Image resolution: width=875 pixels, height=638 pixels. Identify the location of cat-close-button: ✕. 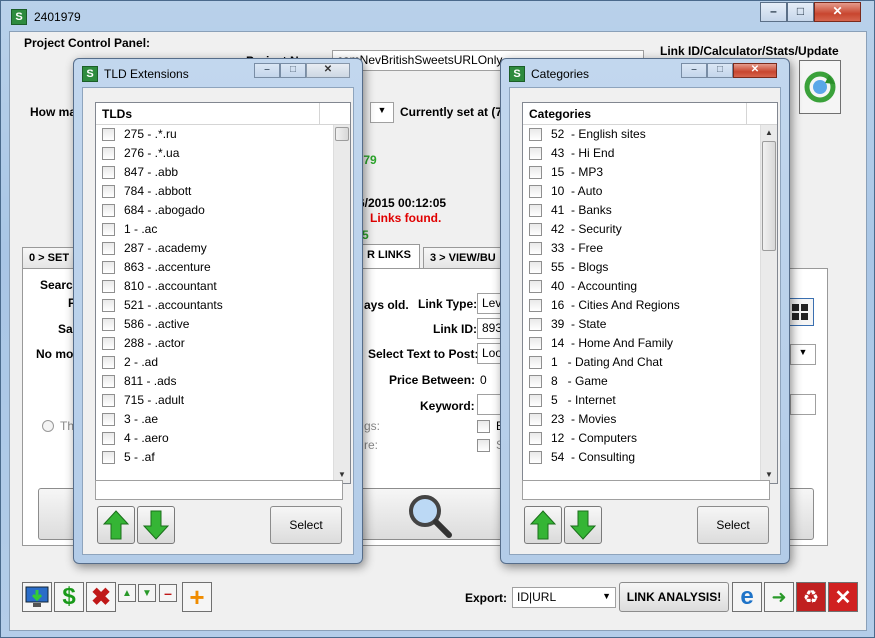
(755, 70).